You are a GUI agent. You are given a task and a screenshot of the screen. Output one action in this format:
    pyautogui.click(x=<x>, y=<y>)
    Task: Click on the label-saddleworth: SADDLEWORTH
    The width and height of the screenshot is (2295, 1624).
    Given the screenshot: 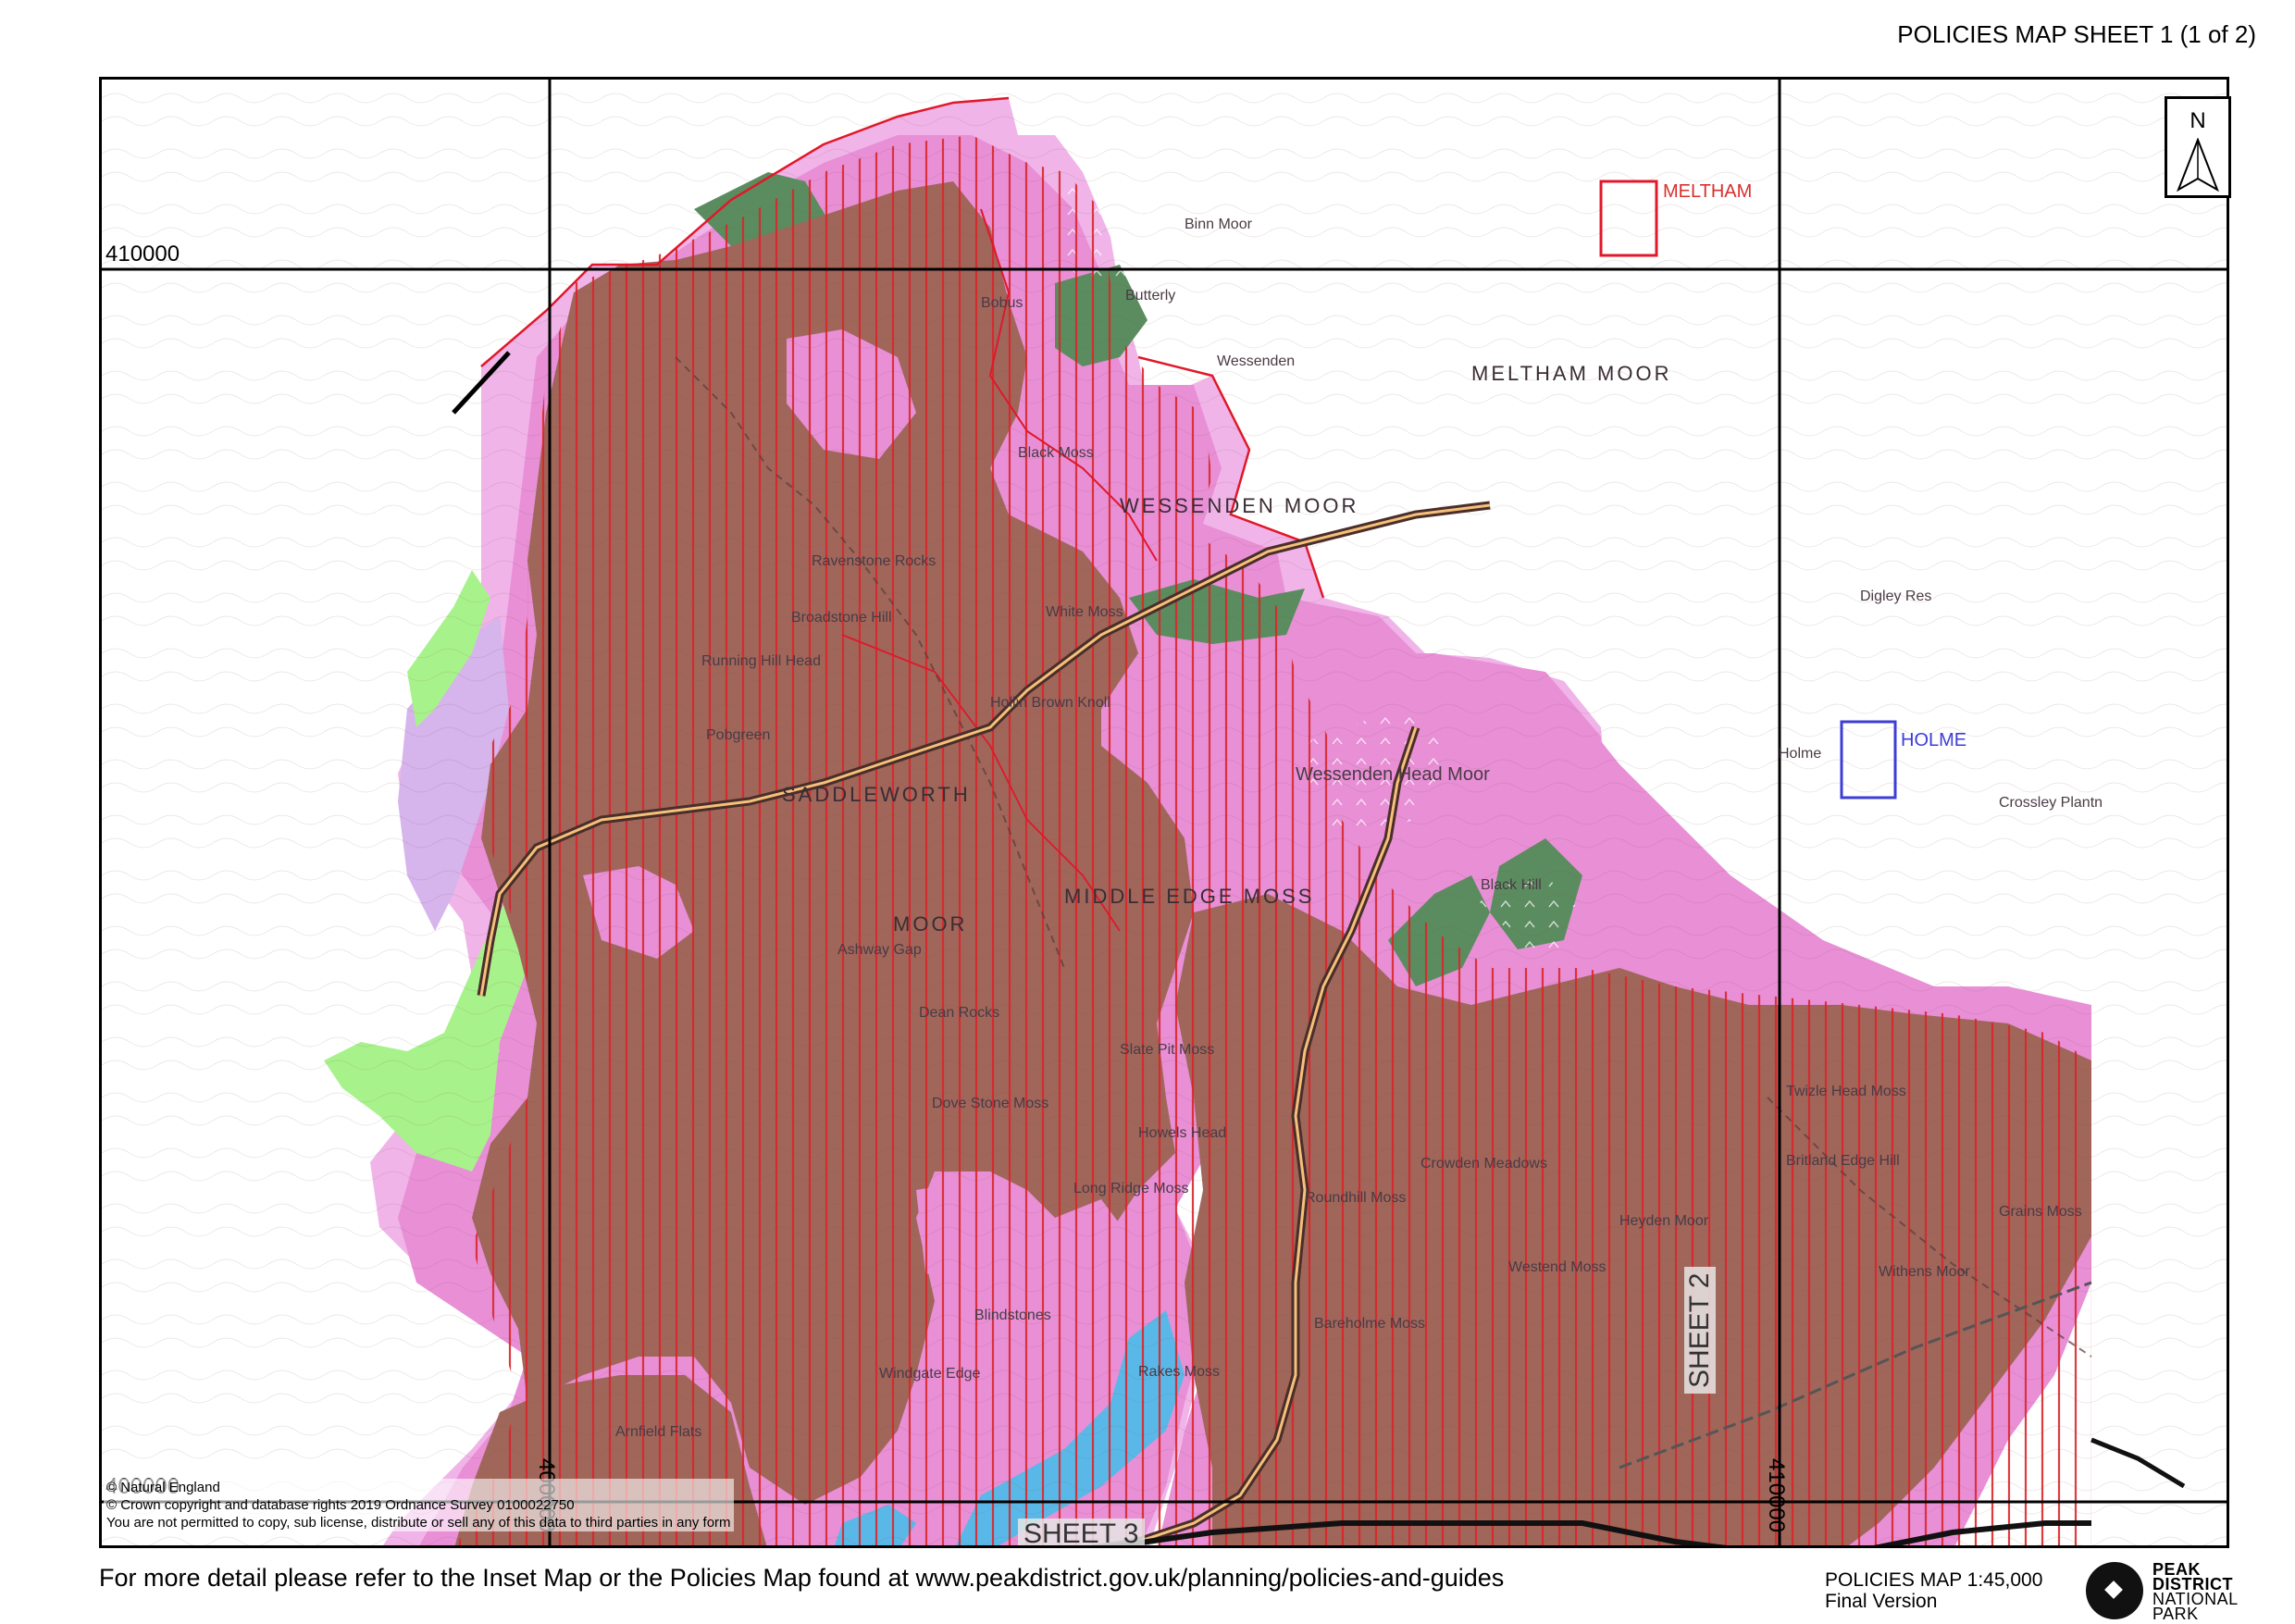 What is the action you would take?
    pyautogui.click(x=876, y=794)
    